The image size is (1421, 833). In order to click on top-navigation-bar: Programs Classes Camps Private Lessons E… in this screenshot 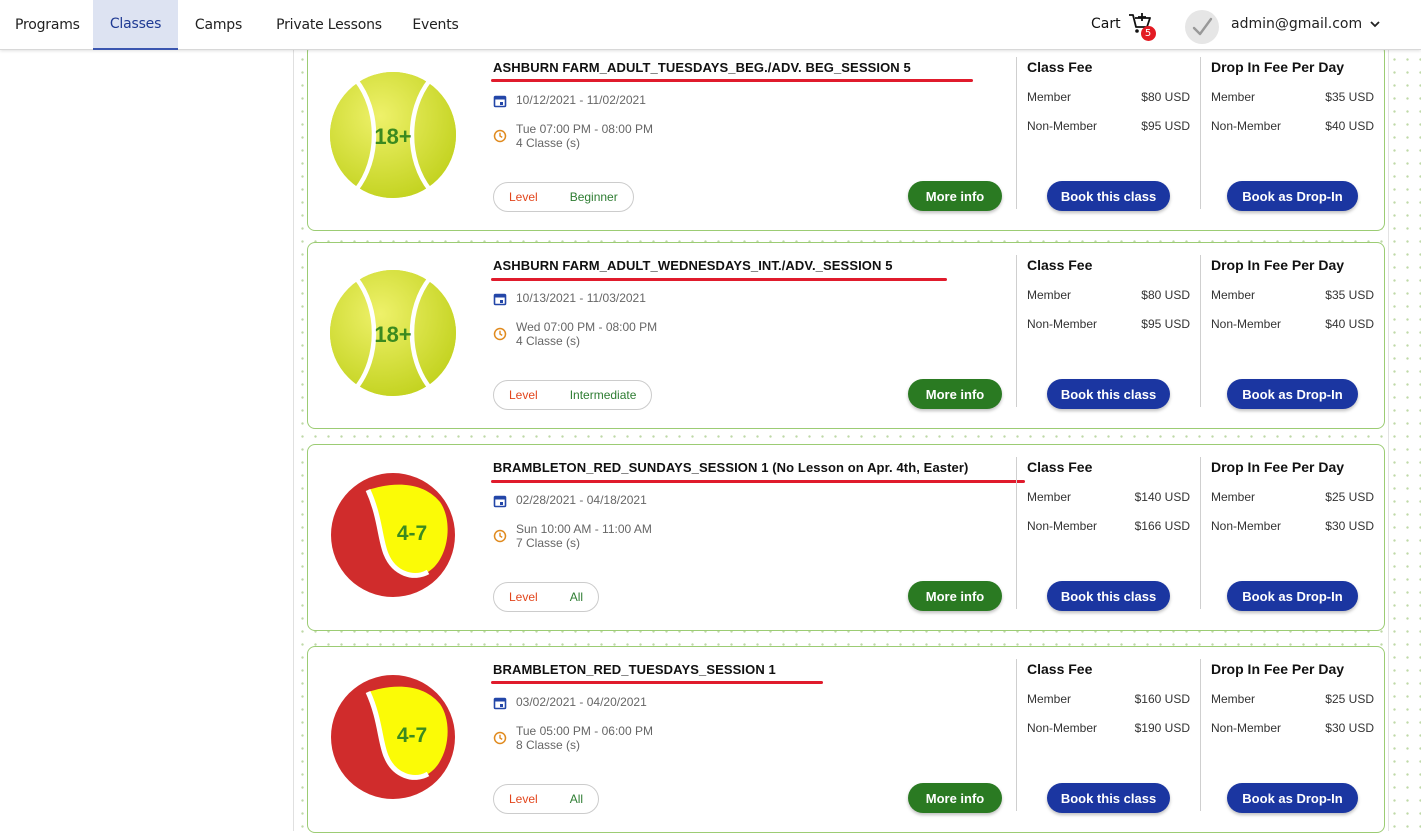, I will do `click(710, 25)`.